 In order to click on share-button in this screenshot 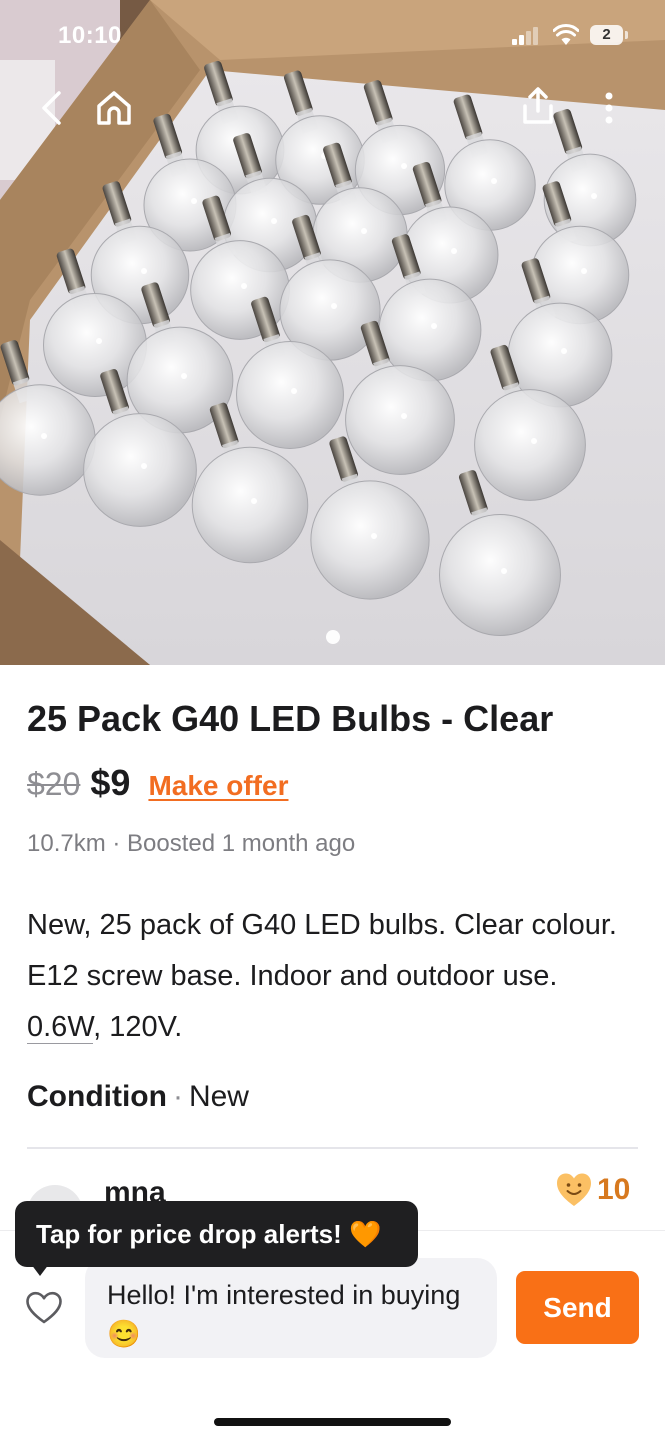, I will do `click(538, 106)`.